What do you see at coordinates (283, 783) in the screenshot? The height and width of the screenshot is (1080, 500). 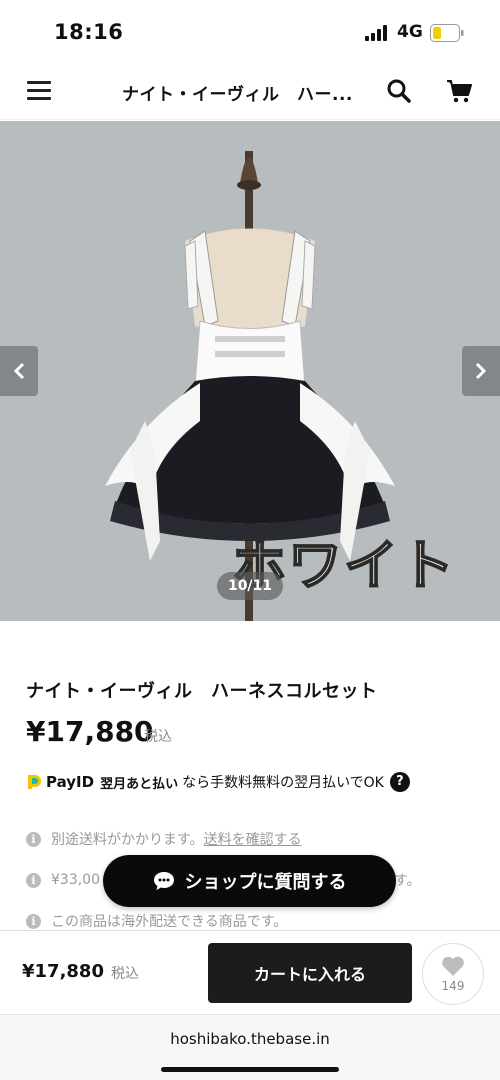 I see `payid-description: なら手数料無料の翌月払いでOK` at bounding box center [283, 783].